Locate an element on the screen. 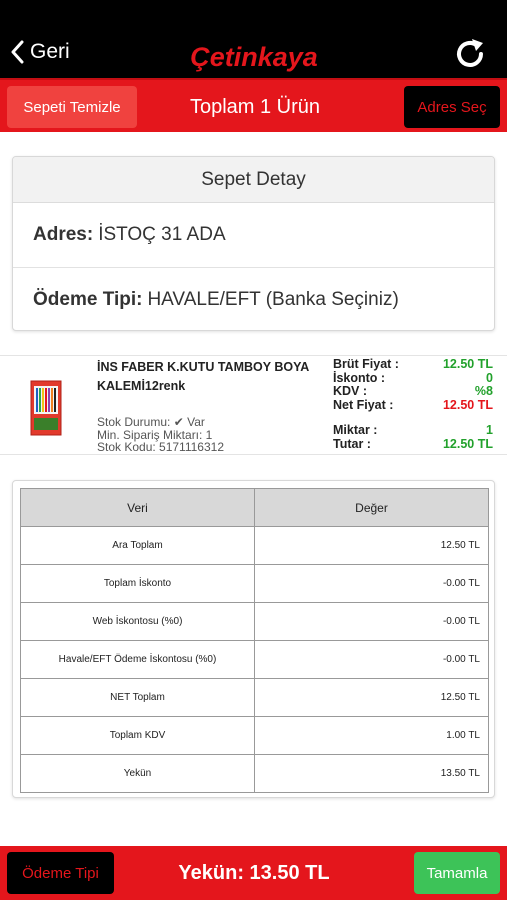 The image size is (507, 900). quantity-label: Miktar : is located at coordinates (355, 430).